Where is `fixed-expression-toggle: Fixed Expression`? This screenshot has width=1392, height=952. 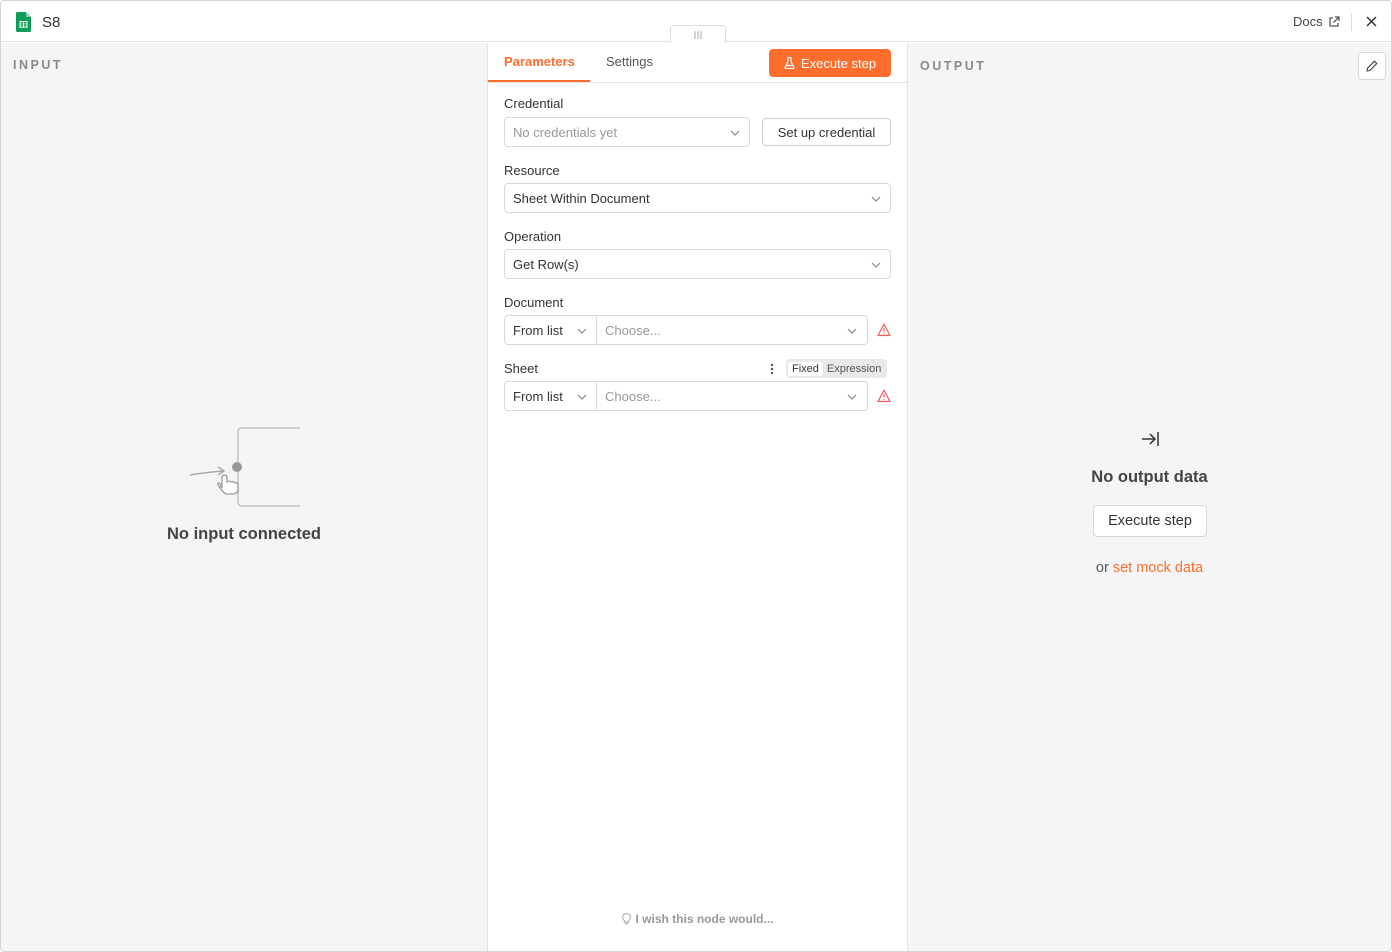
fixed-expression-toggle: Fixed Expression is located at coordinates (837, 368).